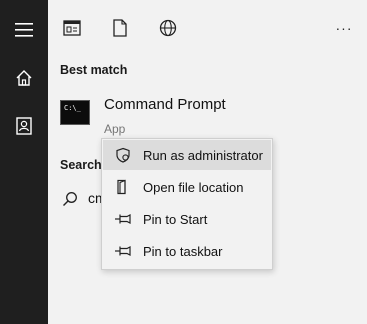  What do you see at coordinates (123, 155) in the screenshot?
I see `shield-icon` at bounding box center [123, 155].